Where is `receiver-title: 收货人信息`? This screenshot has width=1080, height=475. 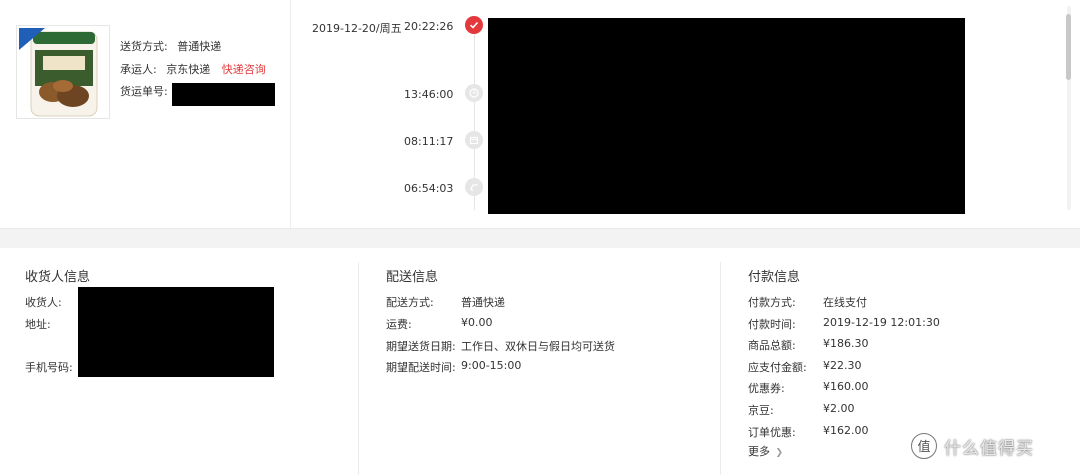
receiver-title: 收货人信息 is located at coordinates (58, 277).